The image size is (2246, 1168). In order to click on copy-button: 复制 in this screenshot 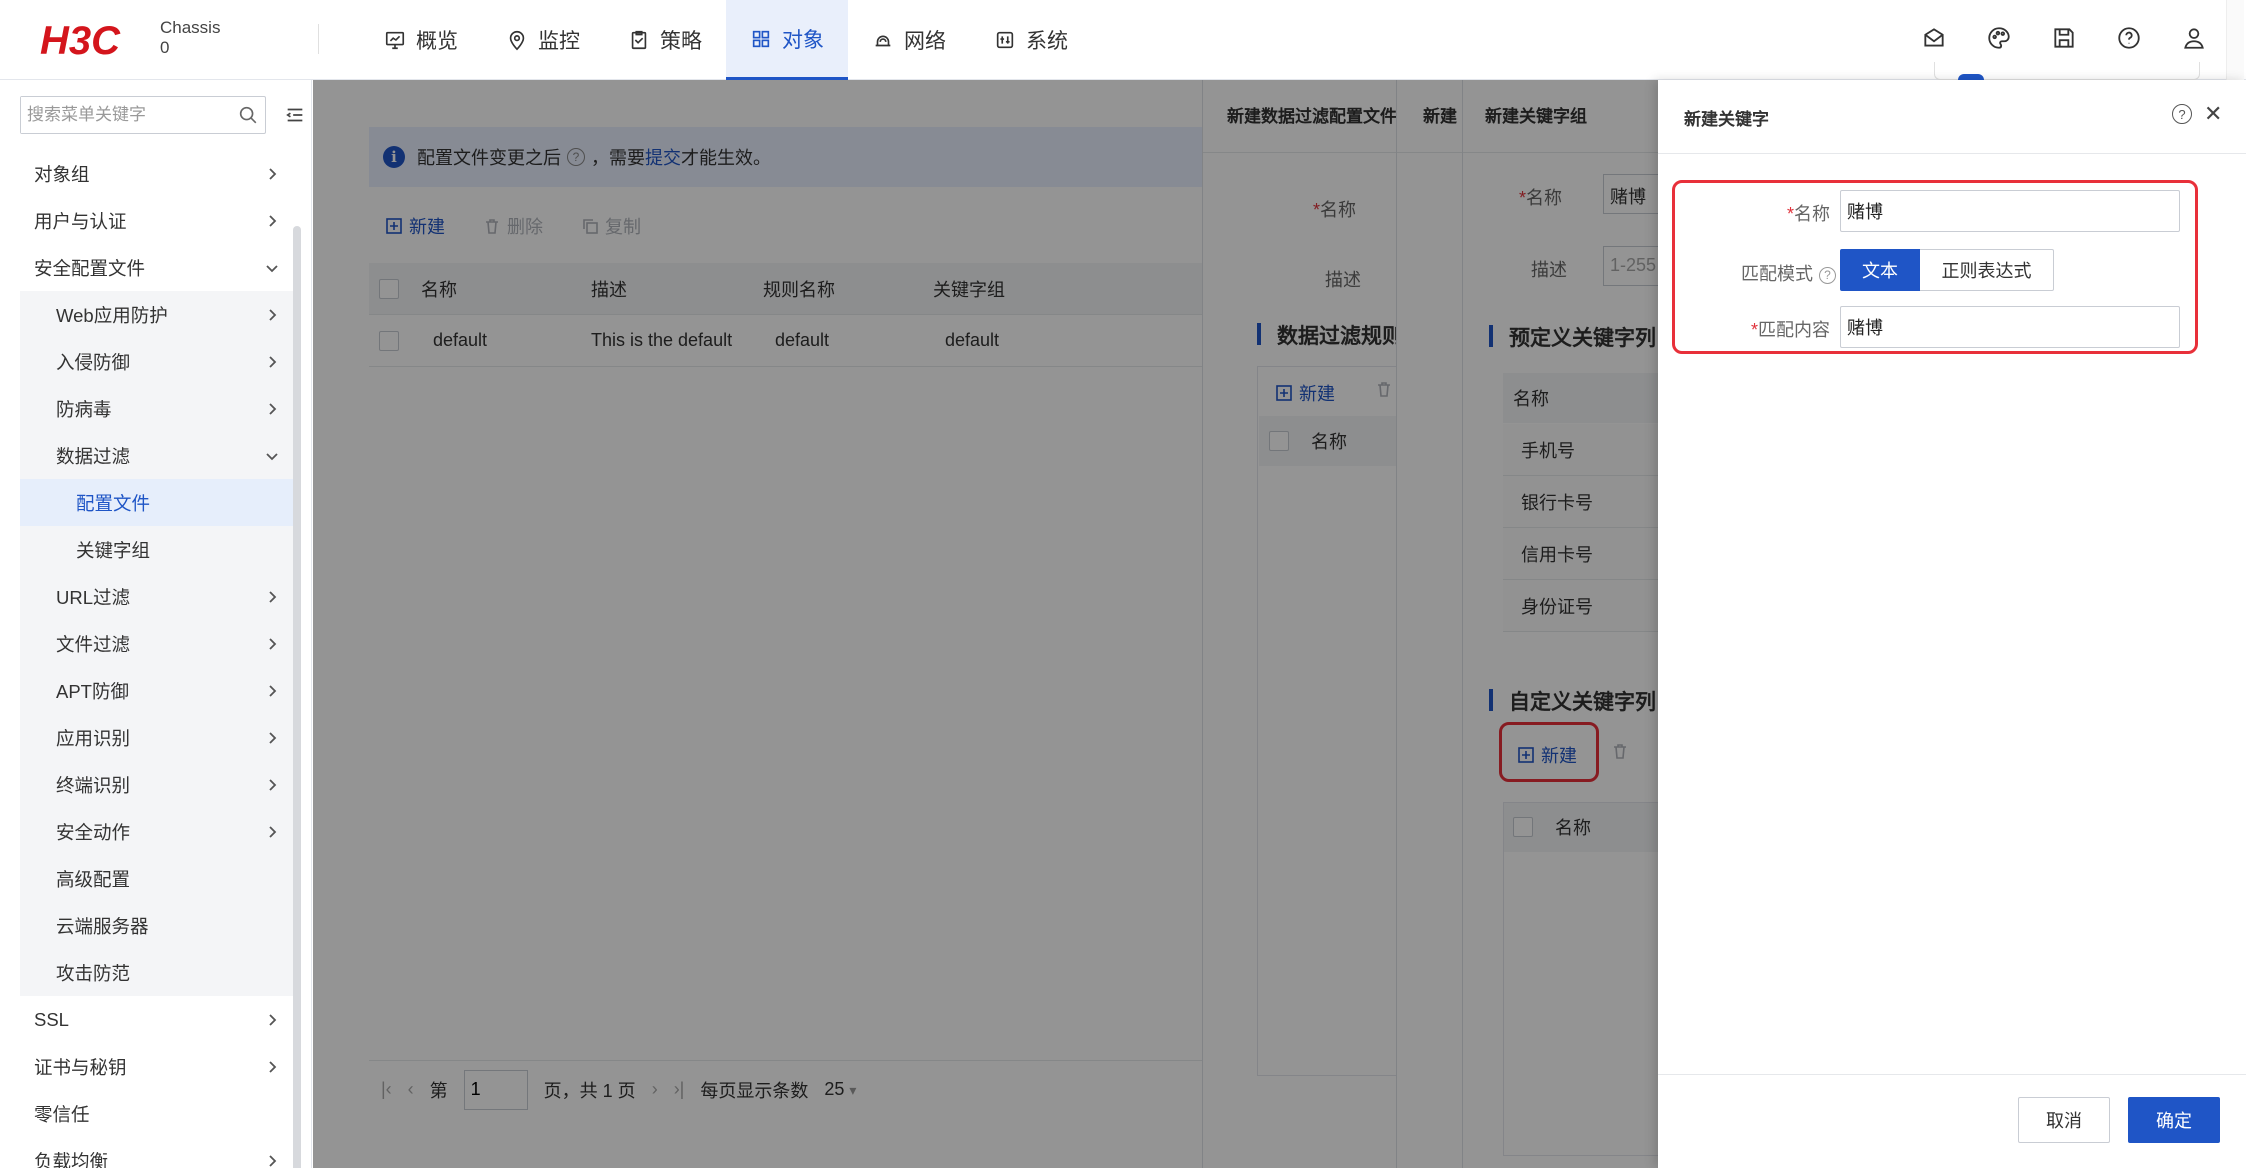, I will do `click(611, 226)`.